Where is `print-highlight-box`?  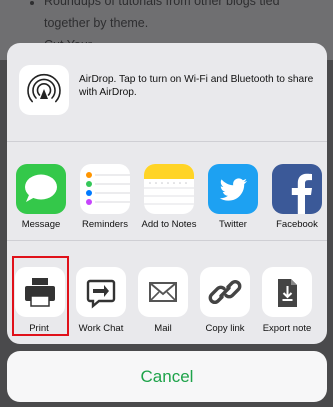
print-highlight-box is located at coordinates (40, 296).